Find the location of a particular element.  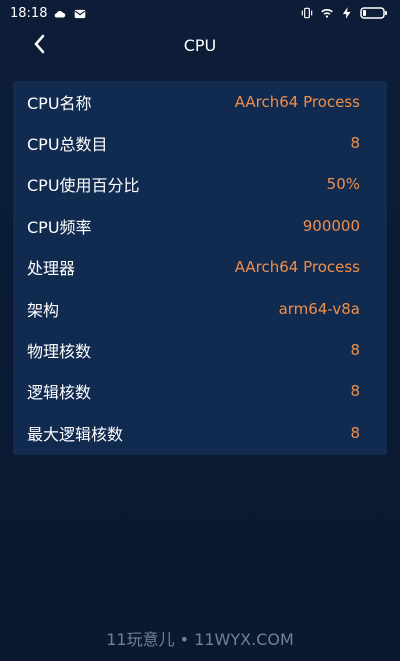

row-value: arm64-v8a is located at coordinates (319, 308).